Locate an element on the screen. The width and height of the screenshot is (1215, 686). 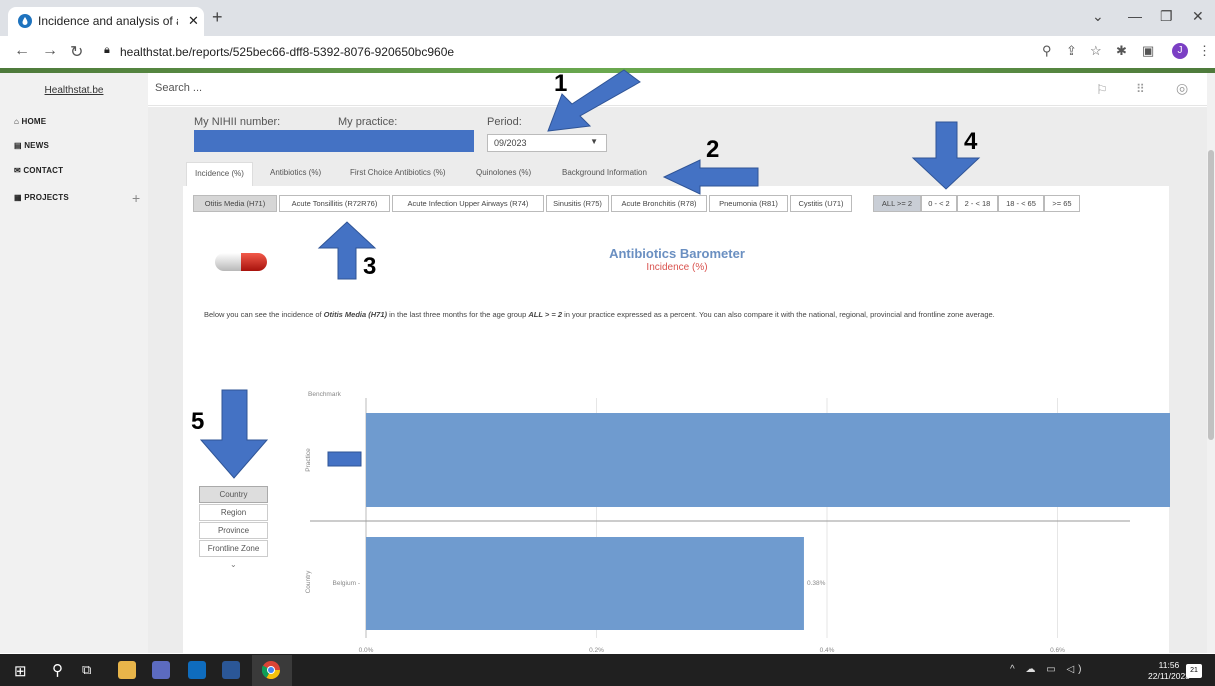
windows-start-icon: ⊞ is located at coordinates (20, 671).